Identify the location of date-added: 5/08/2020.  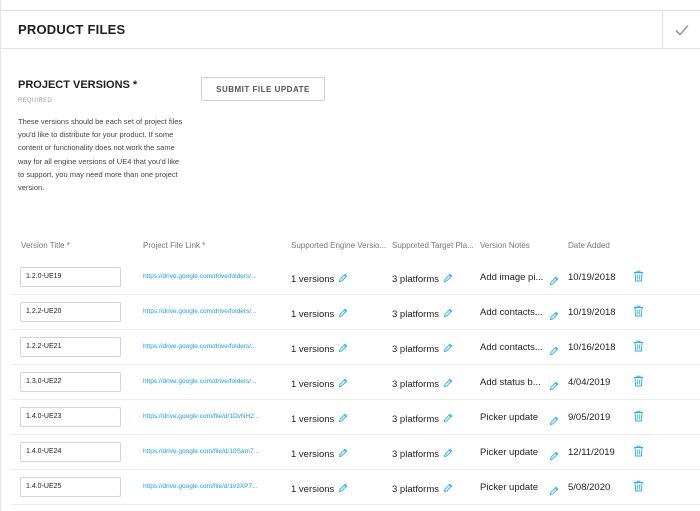
(589, 487).